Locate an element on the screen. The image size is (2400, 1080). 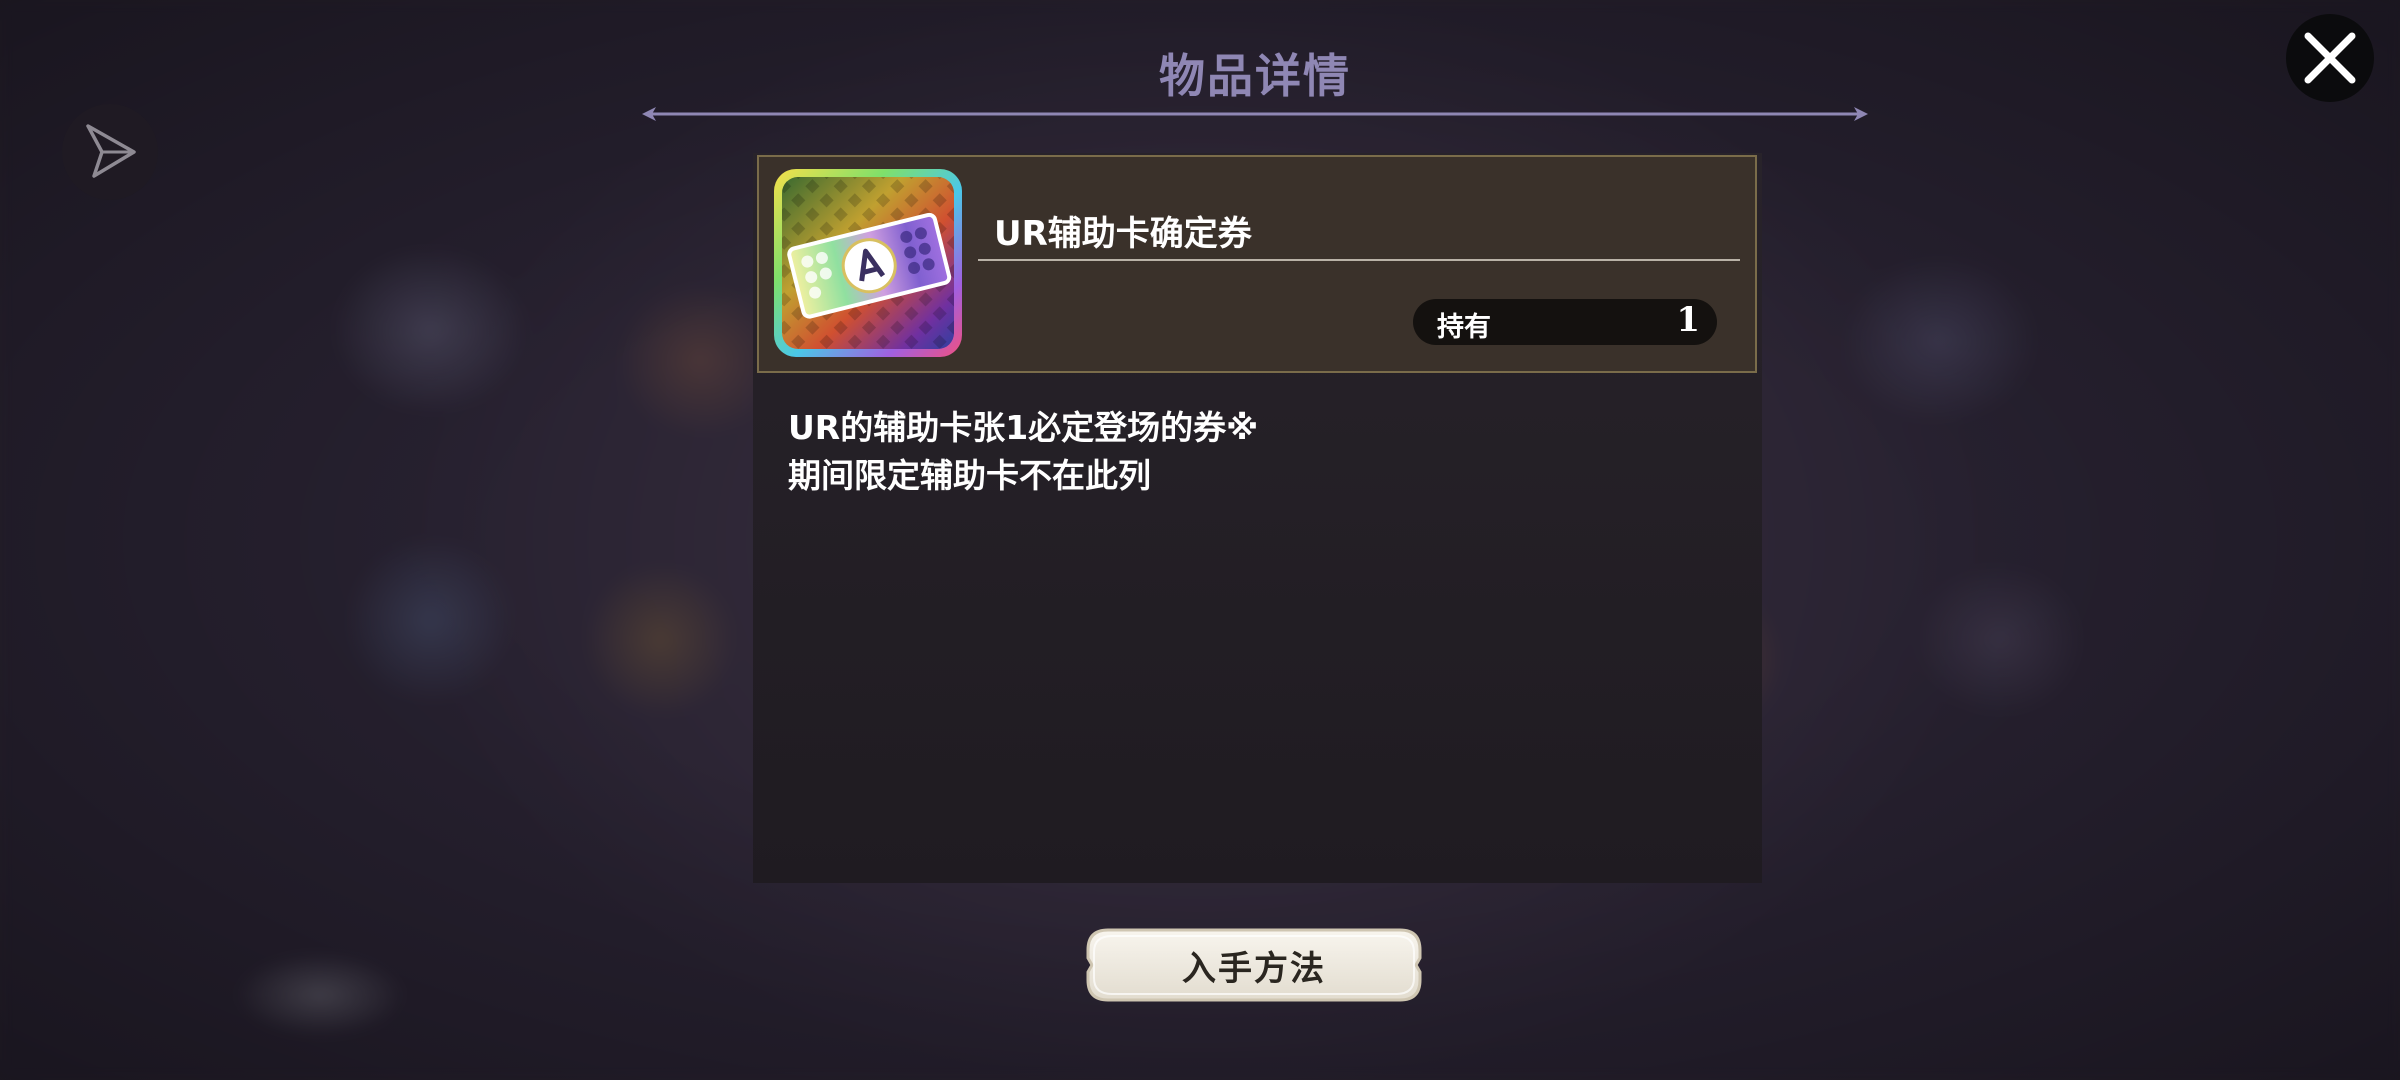
dialog-title: 物品详情 is located at coordinates (1255, 76).